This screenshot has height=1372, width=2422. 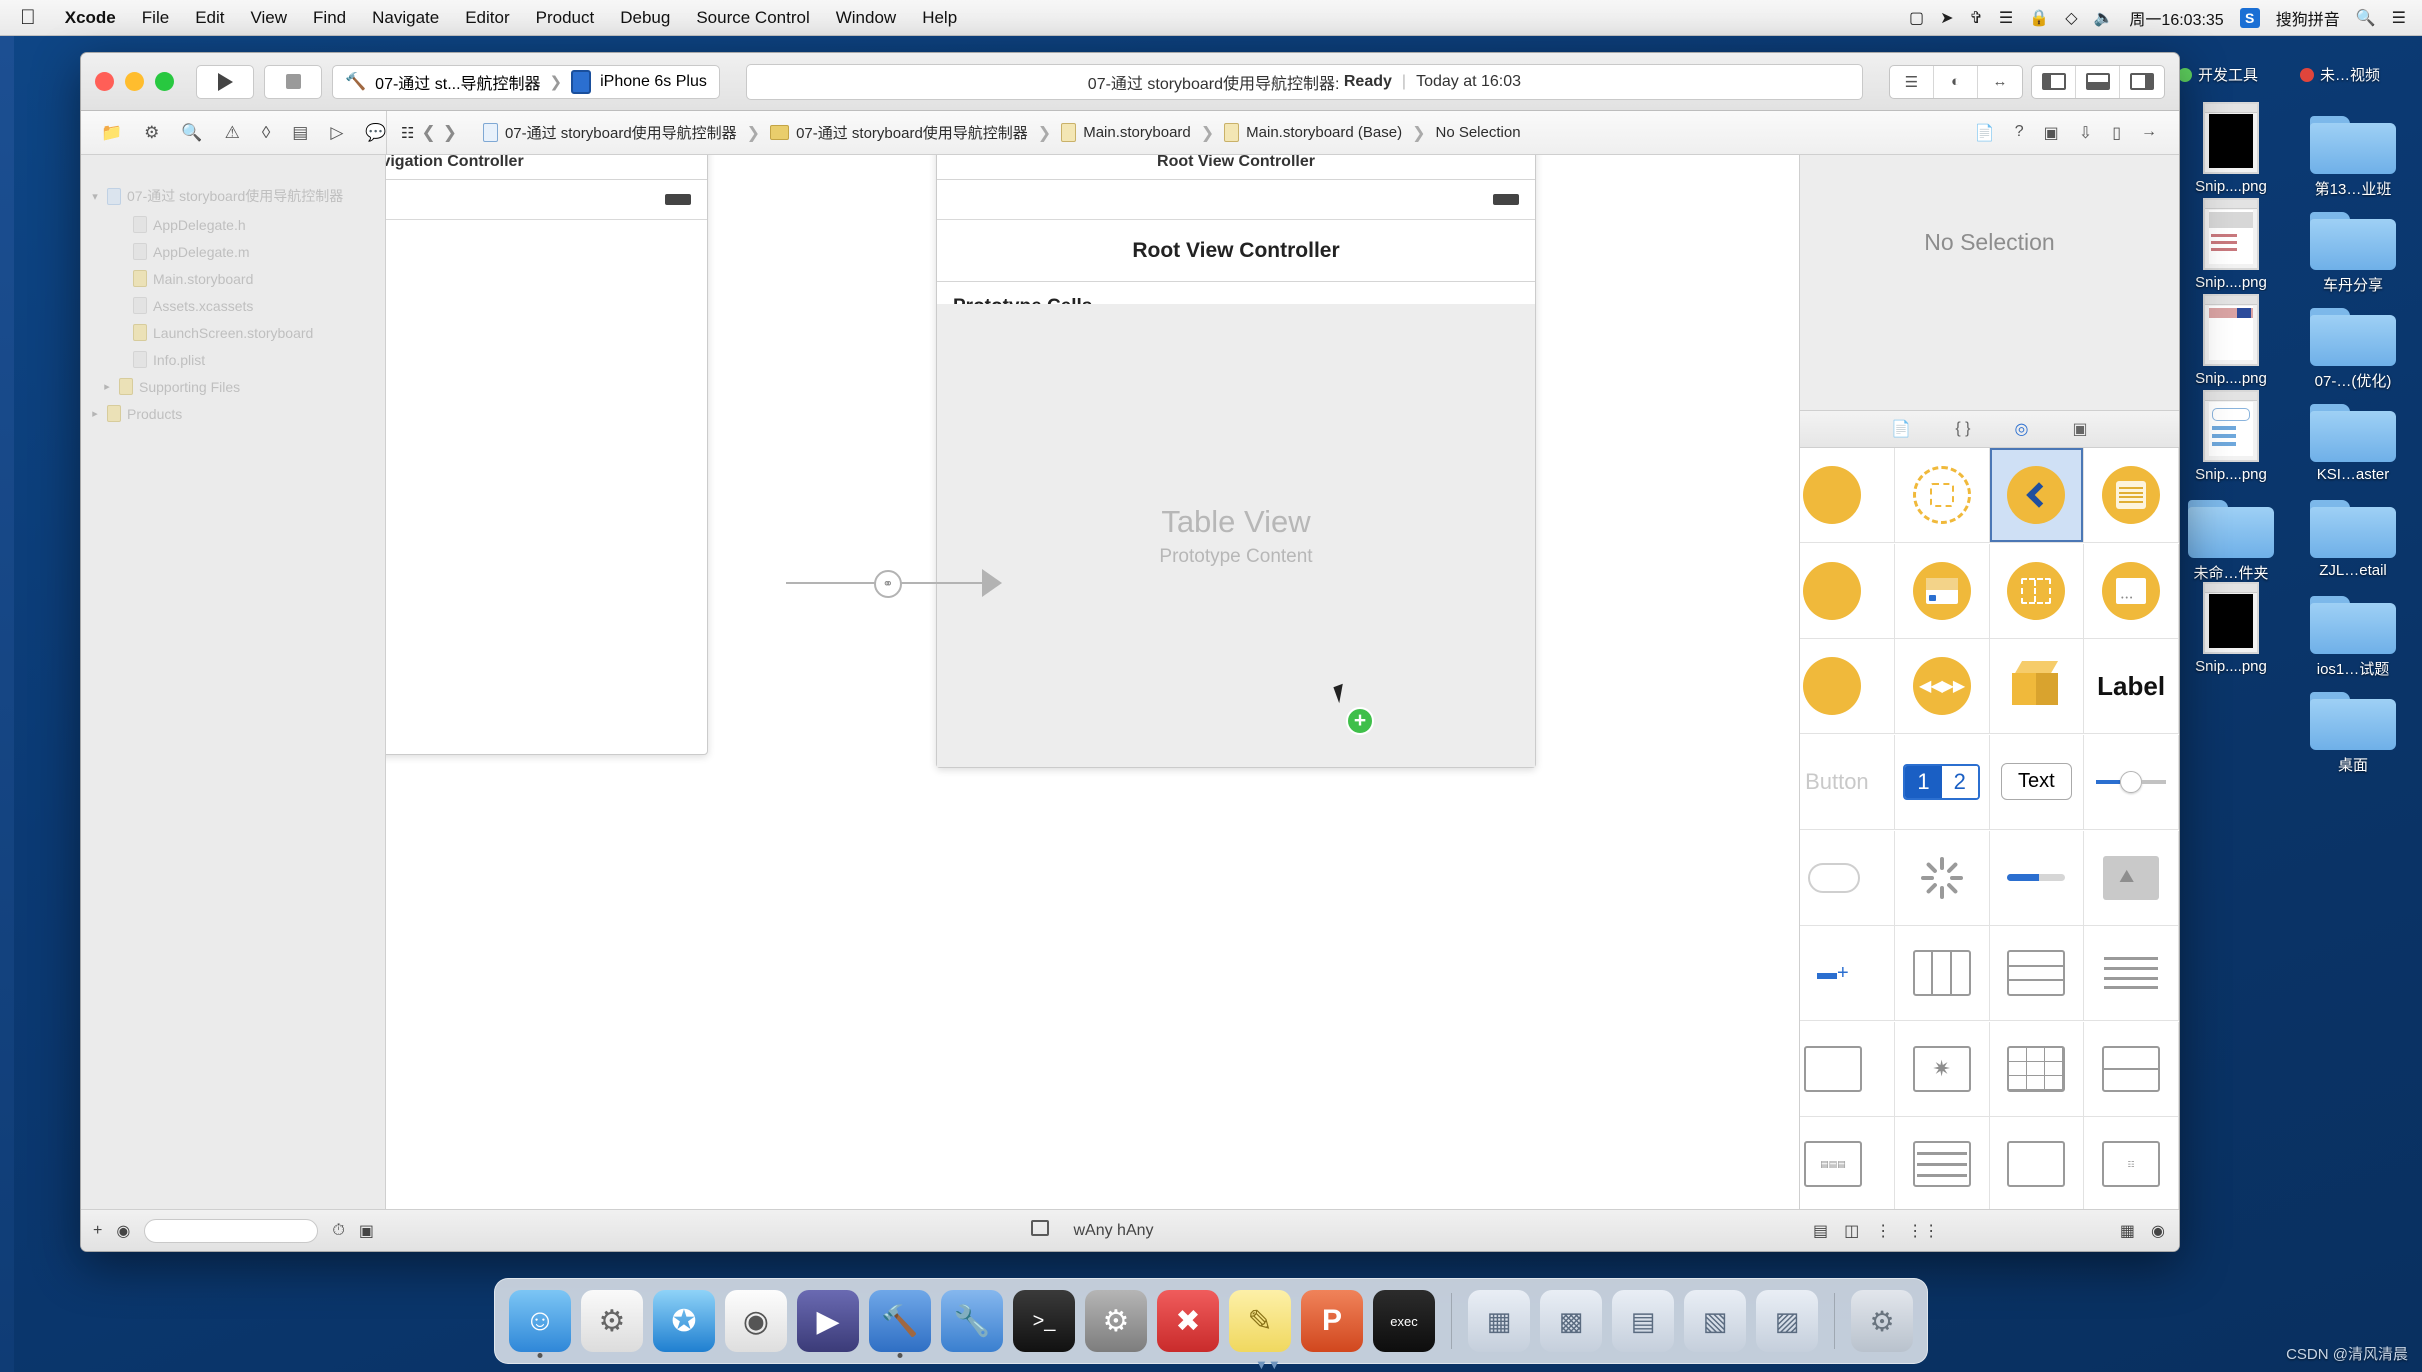 What do you see at coordinates (1946, 18) in the screenshot?
I see `location-icon: ➤` at bounding box center [1946, 18].